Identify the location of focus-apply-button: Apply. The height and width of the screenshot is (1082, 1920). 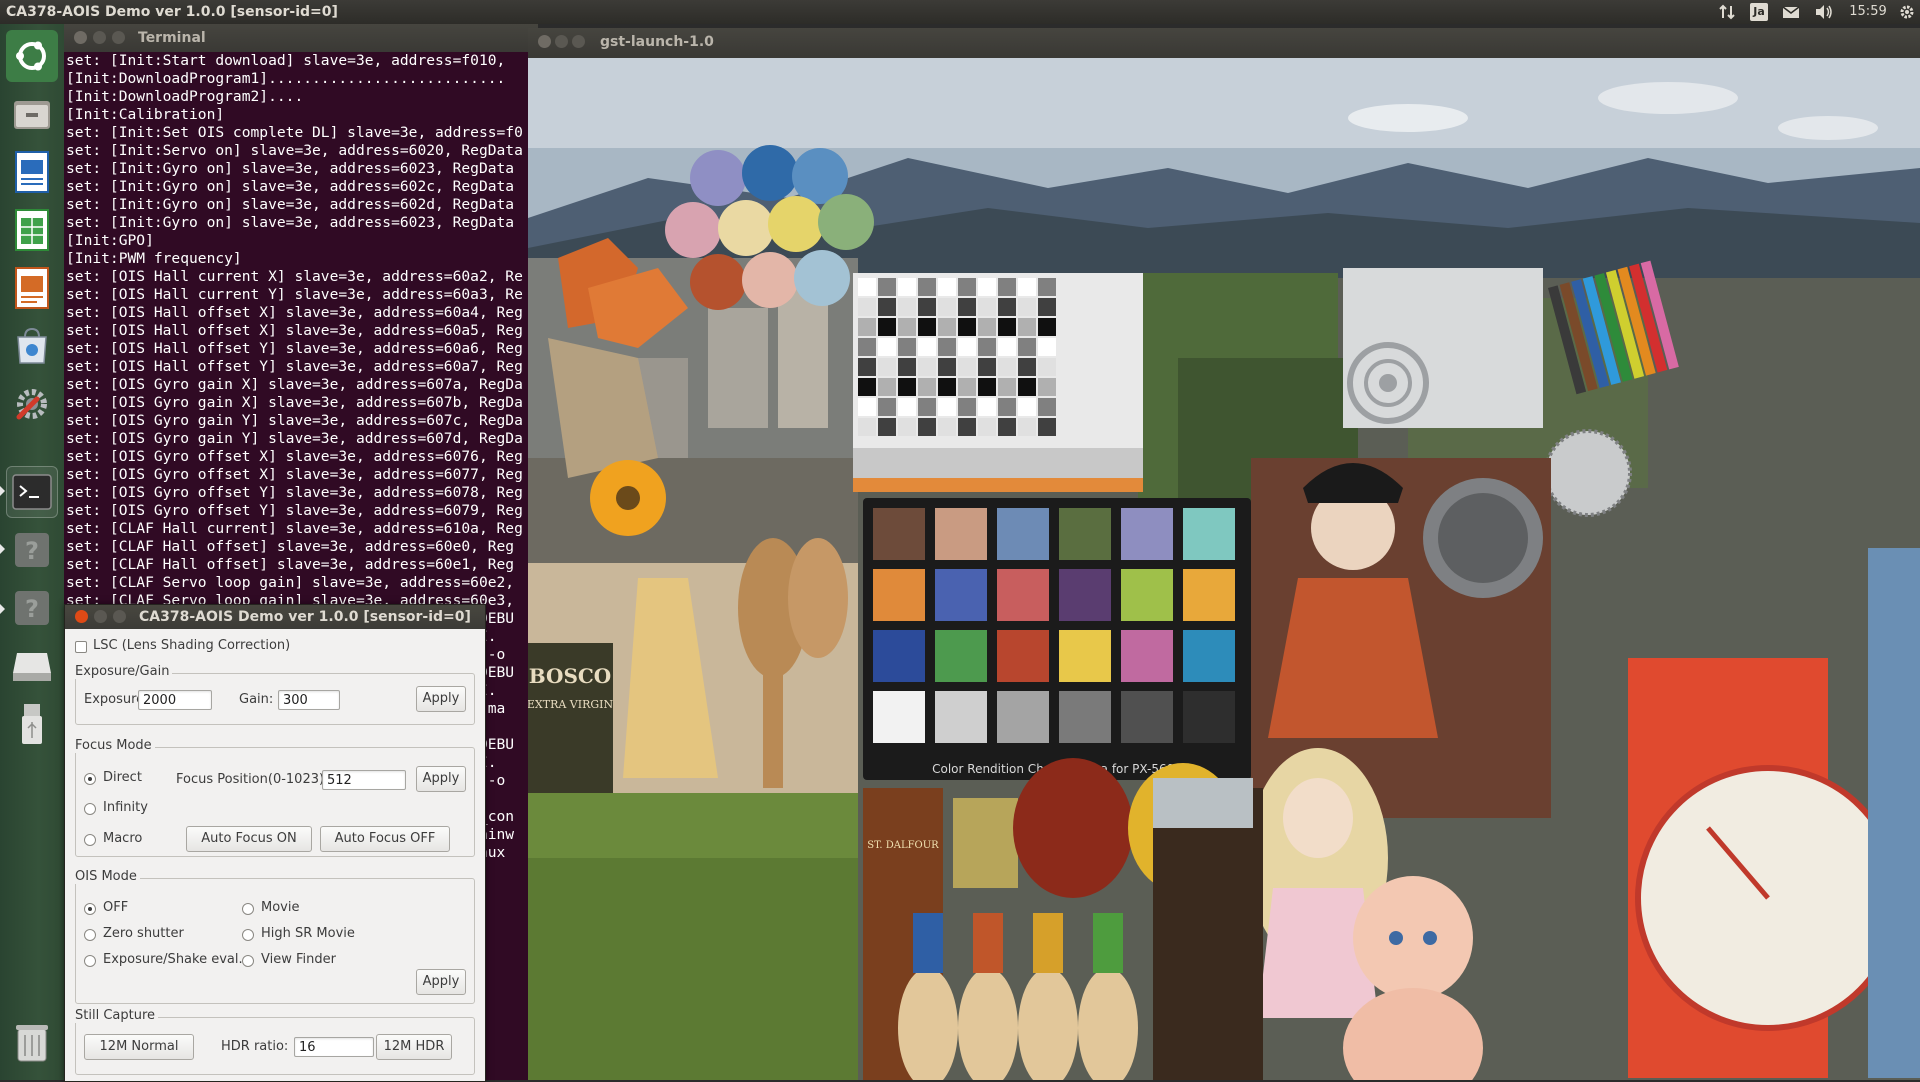
(441, 779).